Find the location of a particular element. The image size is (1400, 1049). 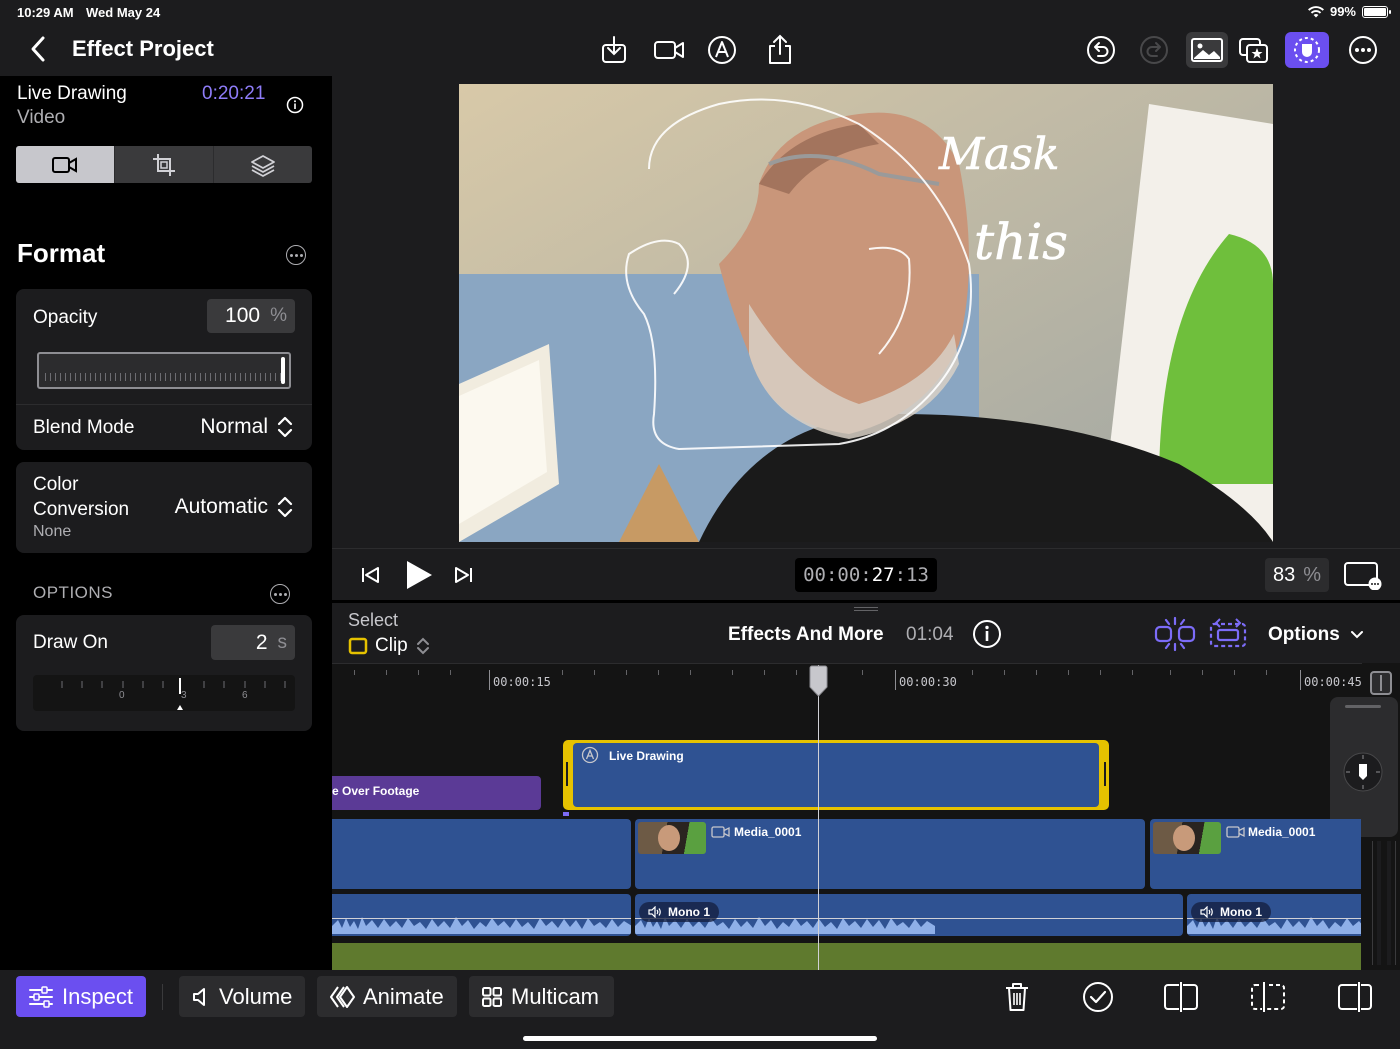

playhead-handle is located at coordinates (818, 682).